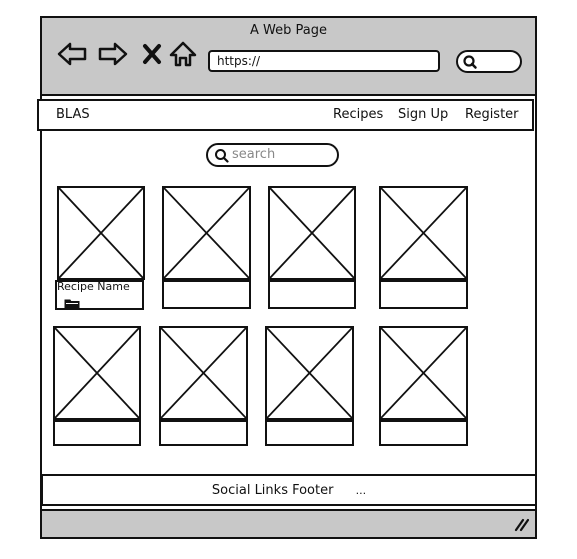  What do you see at coordinates (273, 490) in the screenshot?
I see `footer-text: Social Links Footer` at bounding box center [273, 490].